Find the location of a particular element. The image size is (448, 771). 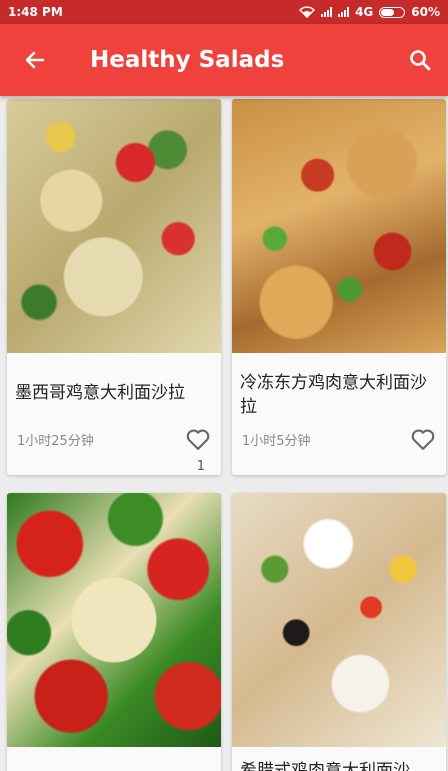

back-button is located at coordinates (35, 60).